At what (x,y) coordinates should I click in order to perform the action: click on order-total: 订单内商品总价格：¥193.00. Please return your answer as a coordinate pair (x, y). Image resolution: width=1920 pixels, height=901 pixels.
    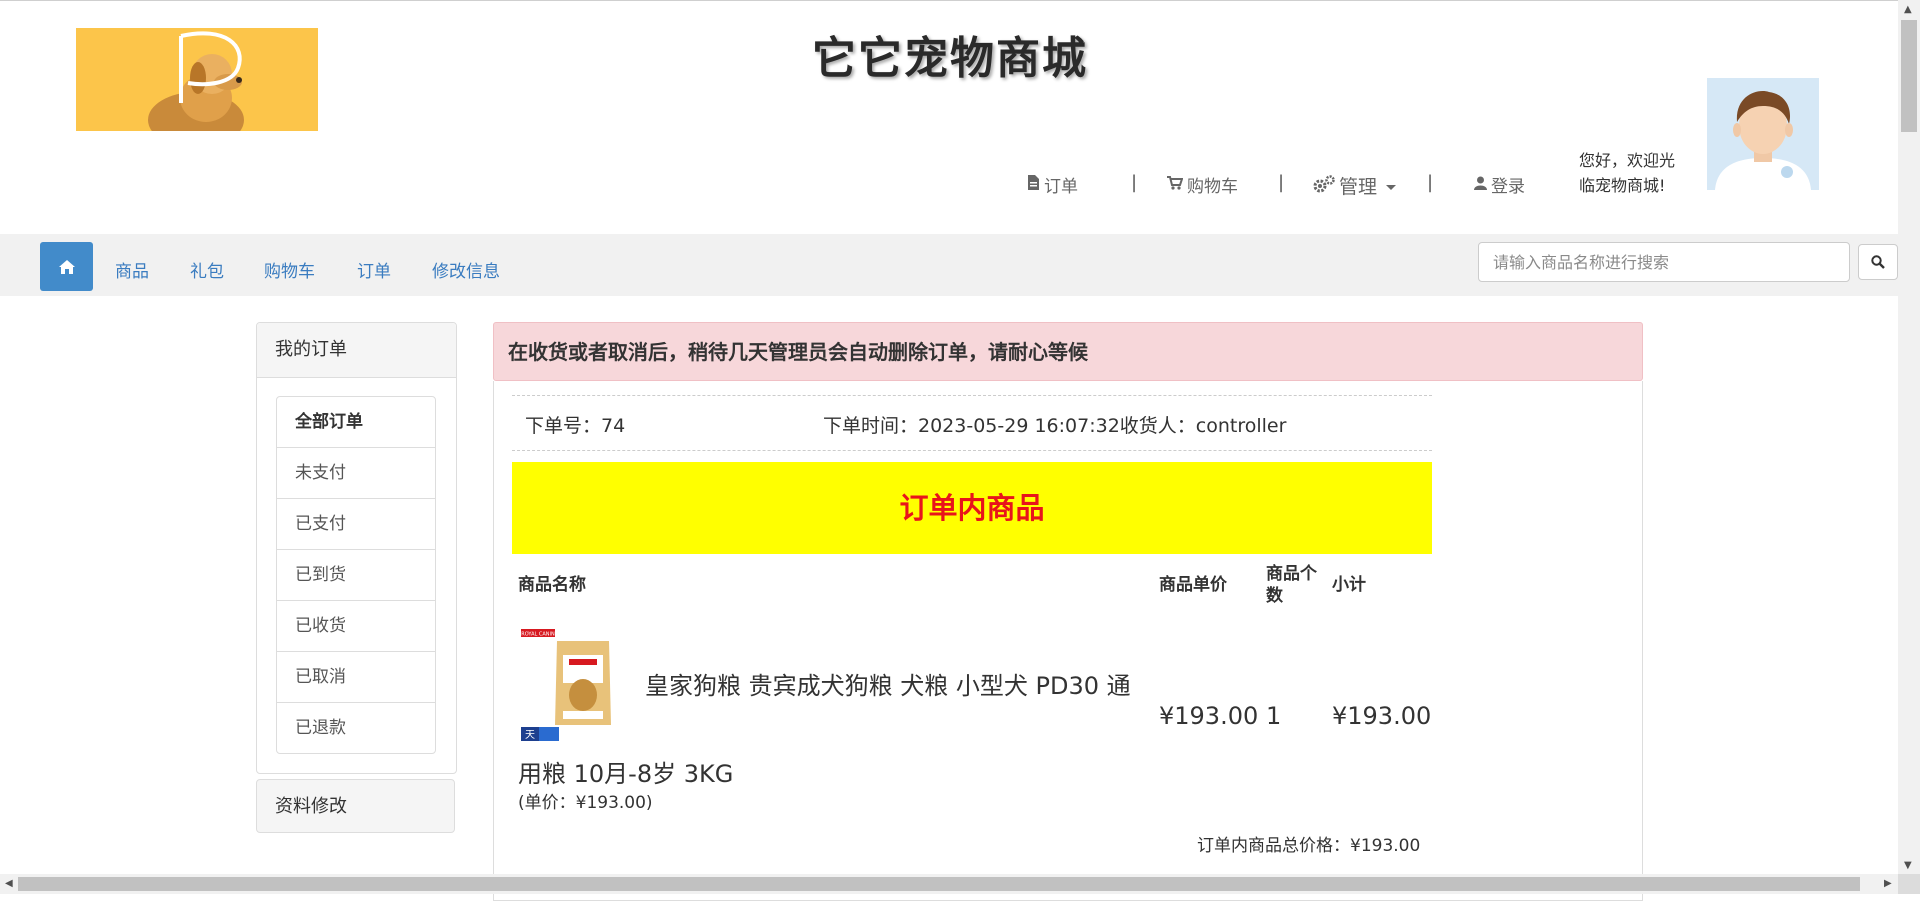
    Looking at the image, I should click on (1309, 846).